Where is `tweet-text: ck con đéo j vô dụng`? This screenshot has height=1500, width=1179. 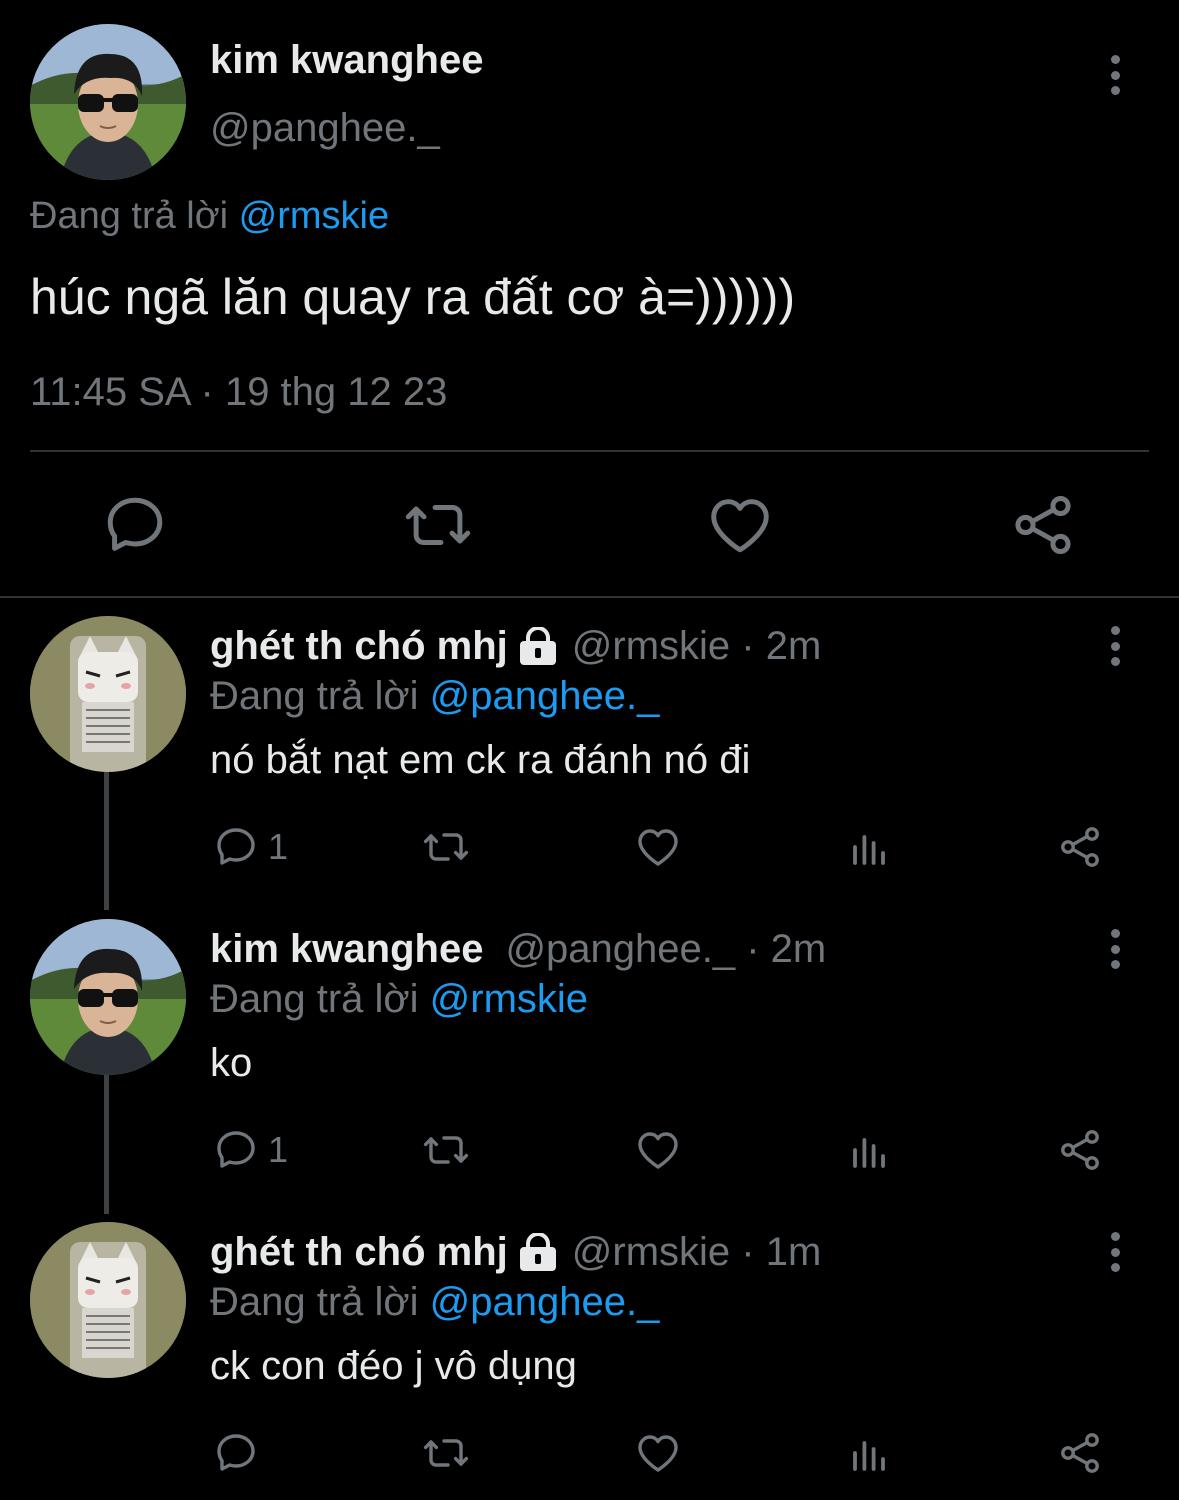
tweet-text: ck con đéo j vô dụng is located at coordinates (393, 1366).